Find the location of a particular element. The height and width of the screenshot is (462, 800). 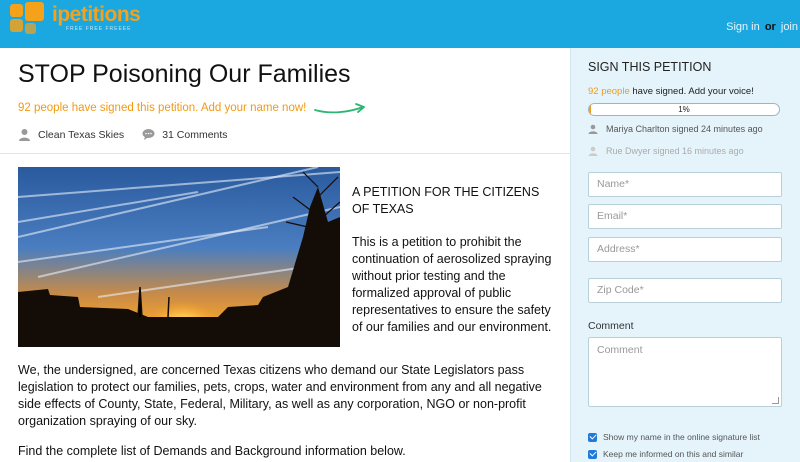

petition-author: Clean Texas Skies is located at coordinates (81, 135).